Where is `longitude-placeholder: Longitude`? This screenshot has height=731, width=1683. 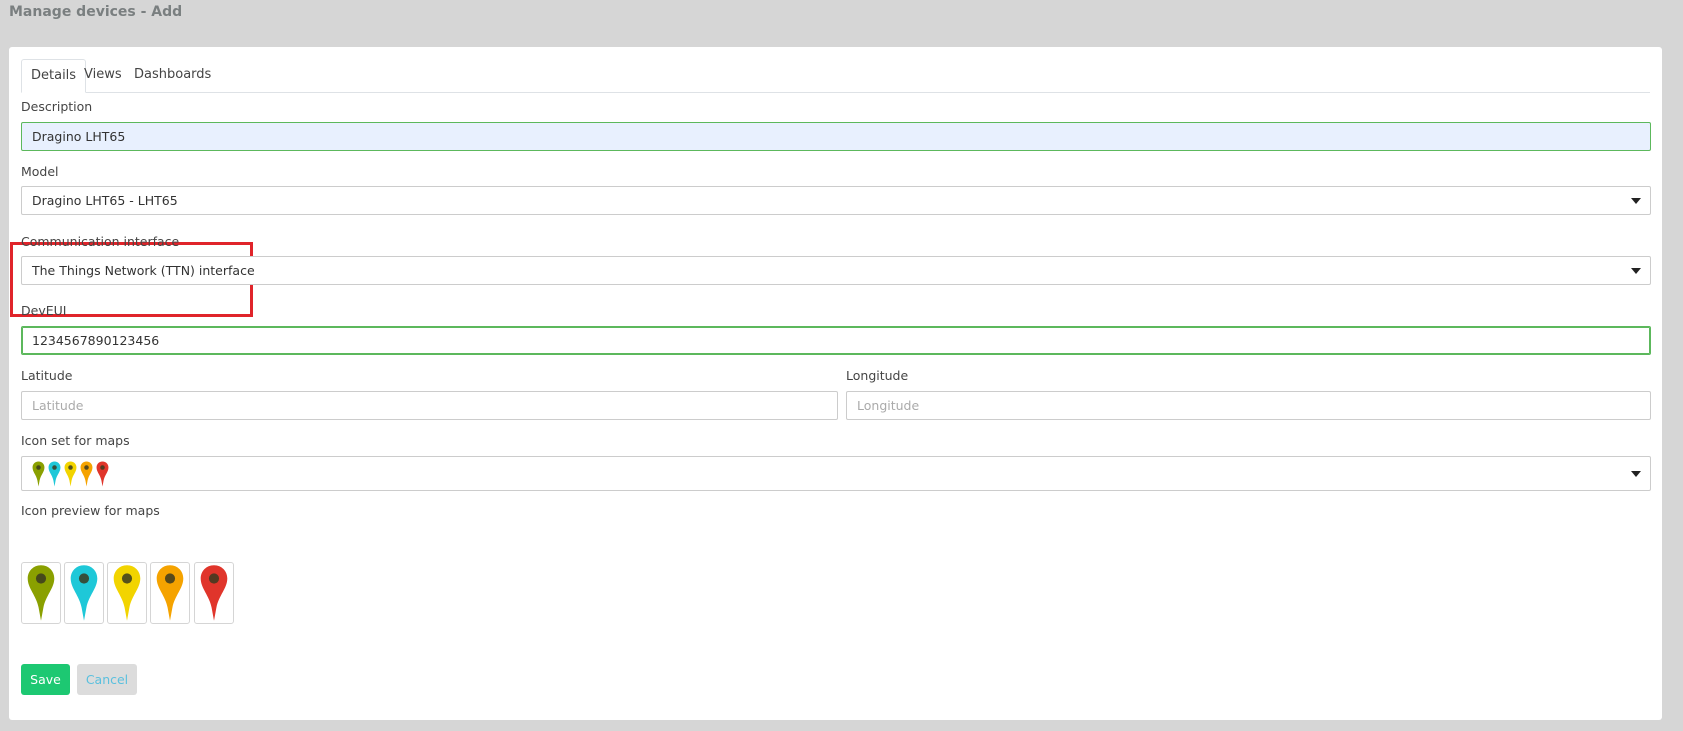 longitude-placeholder: Longitude is located at coordinates (888, 405).